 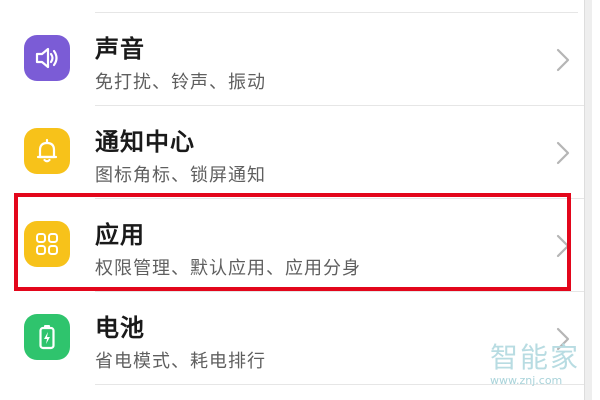 I want to click on settings-item-subtitle: 免打扰、铃声、振动, so click(x=180, y=82).